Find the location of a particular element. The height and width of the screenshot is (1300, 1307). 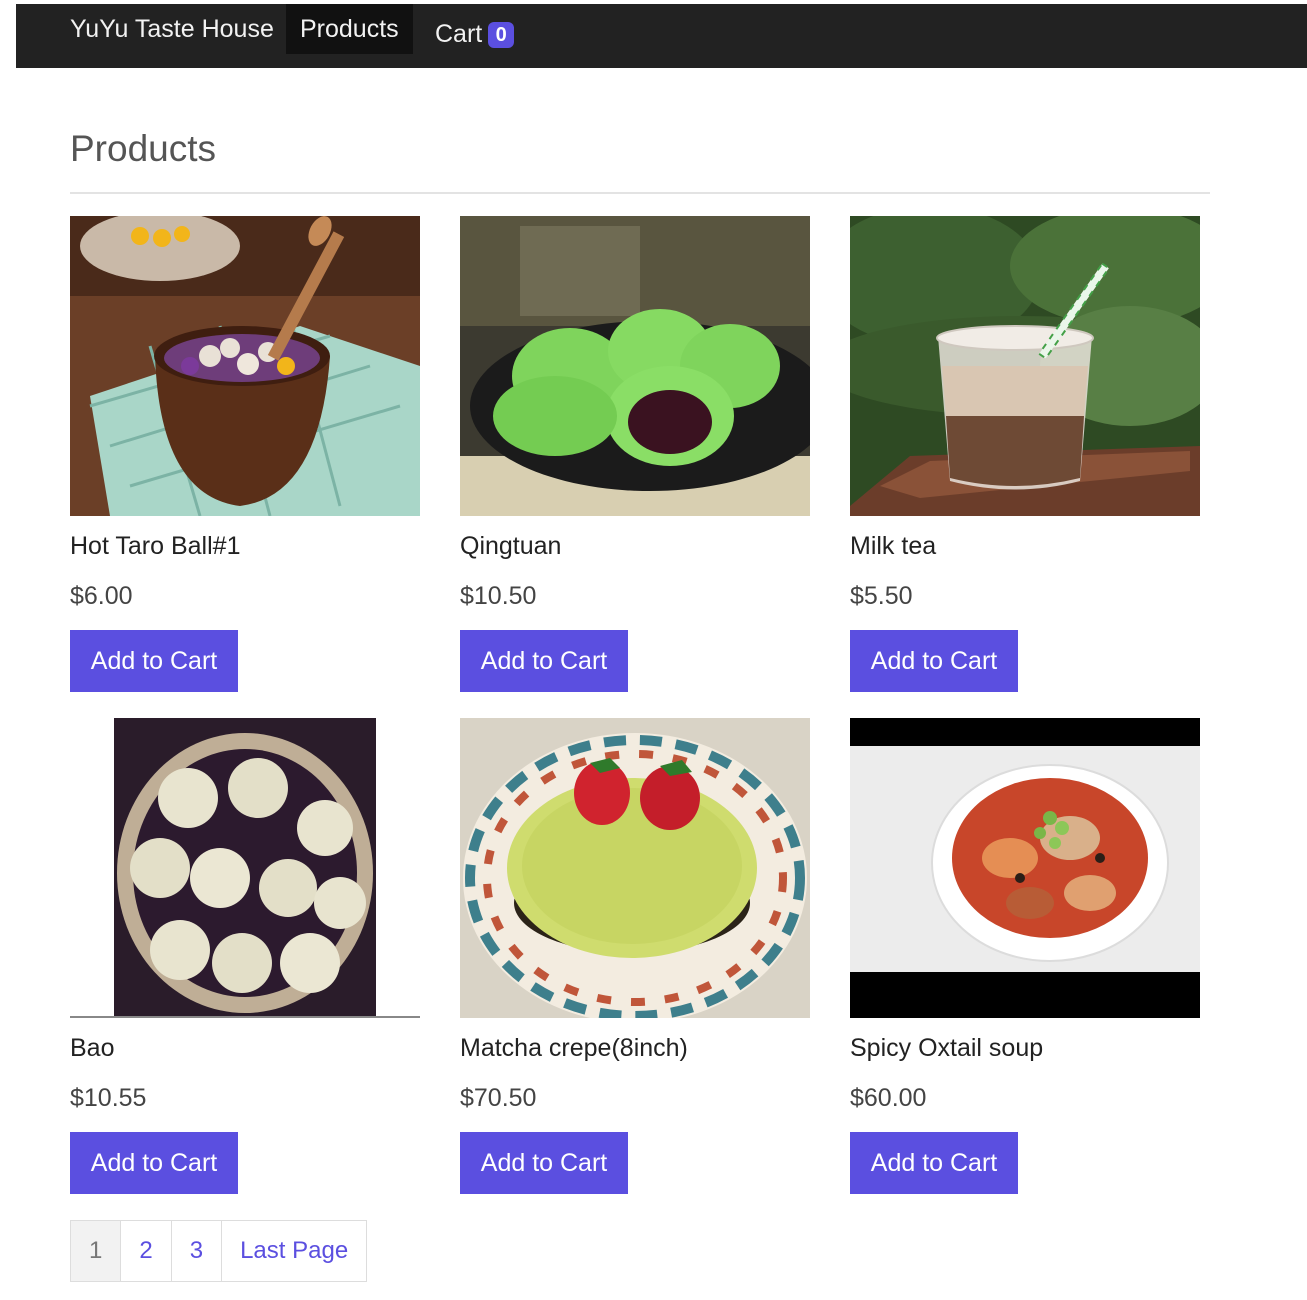

product-card: Spicy Oxtail soup $60.00 Add to Cart is located at coordinates (1025, 956).